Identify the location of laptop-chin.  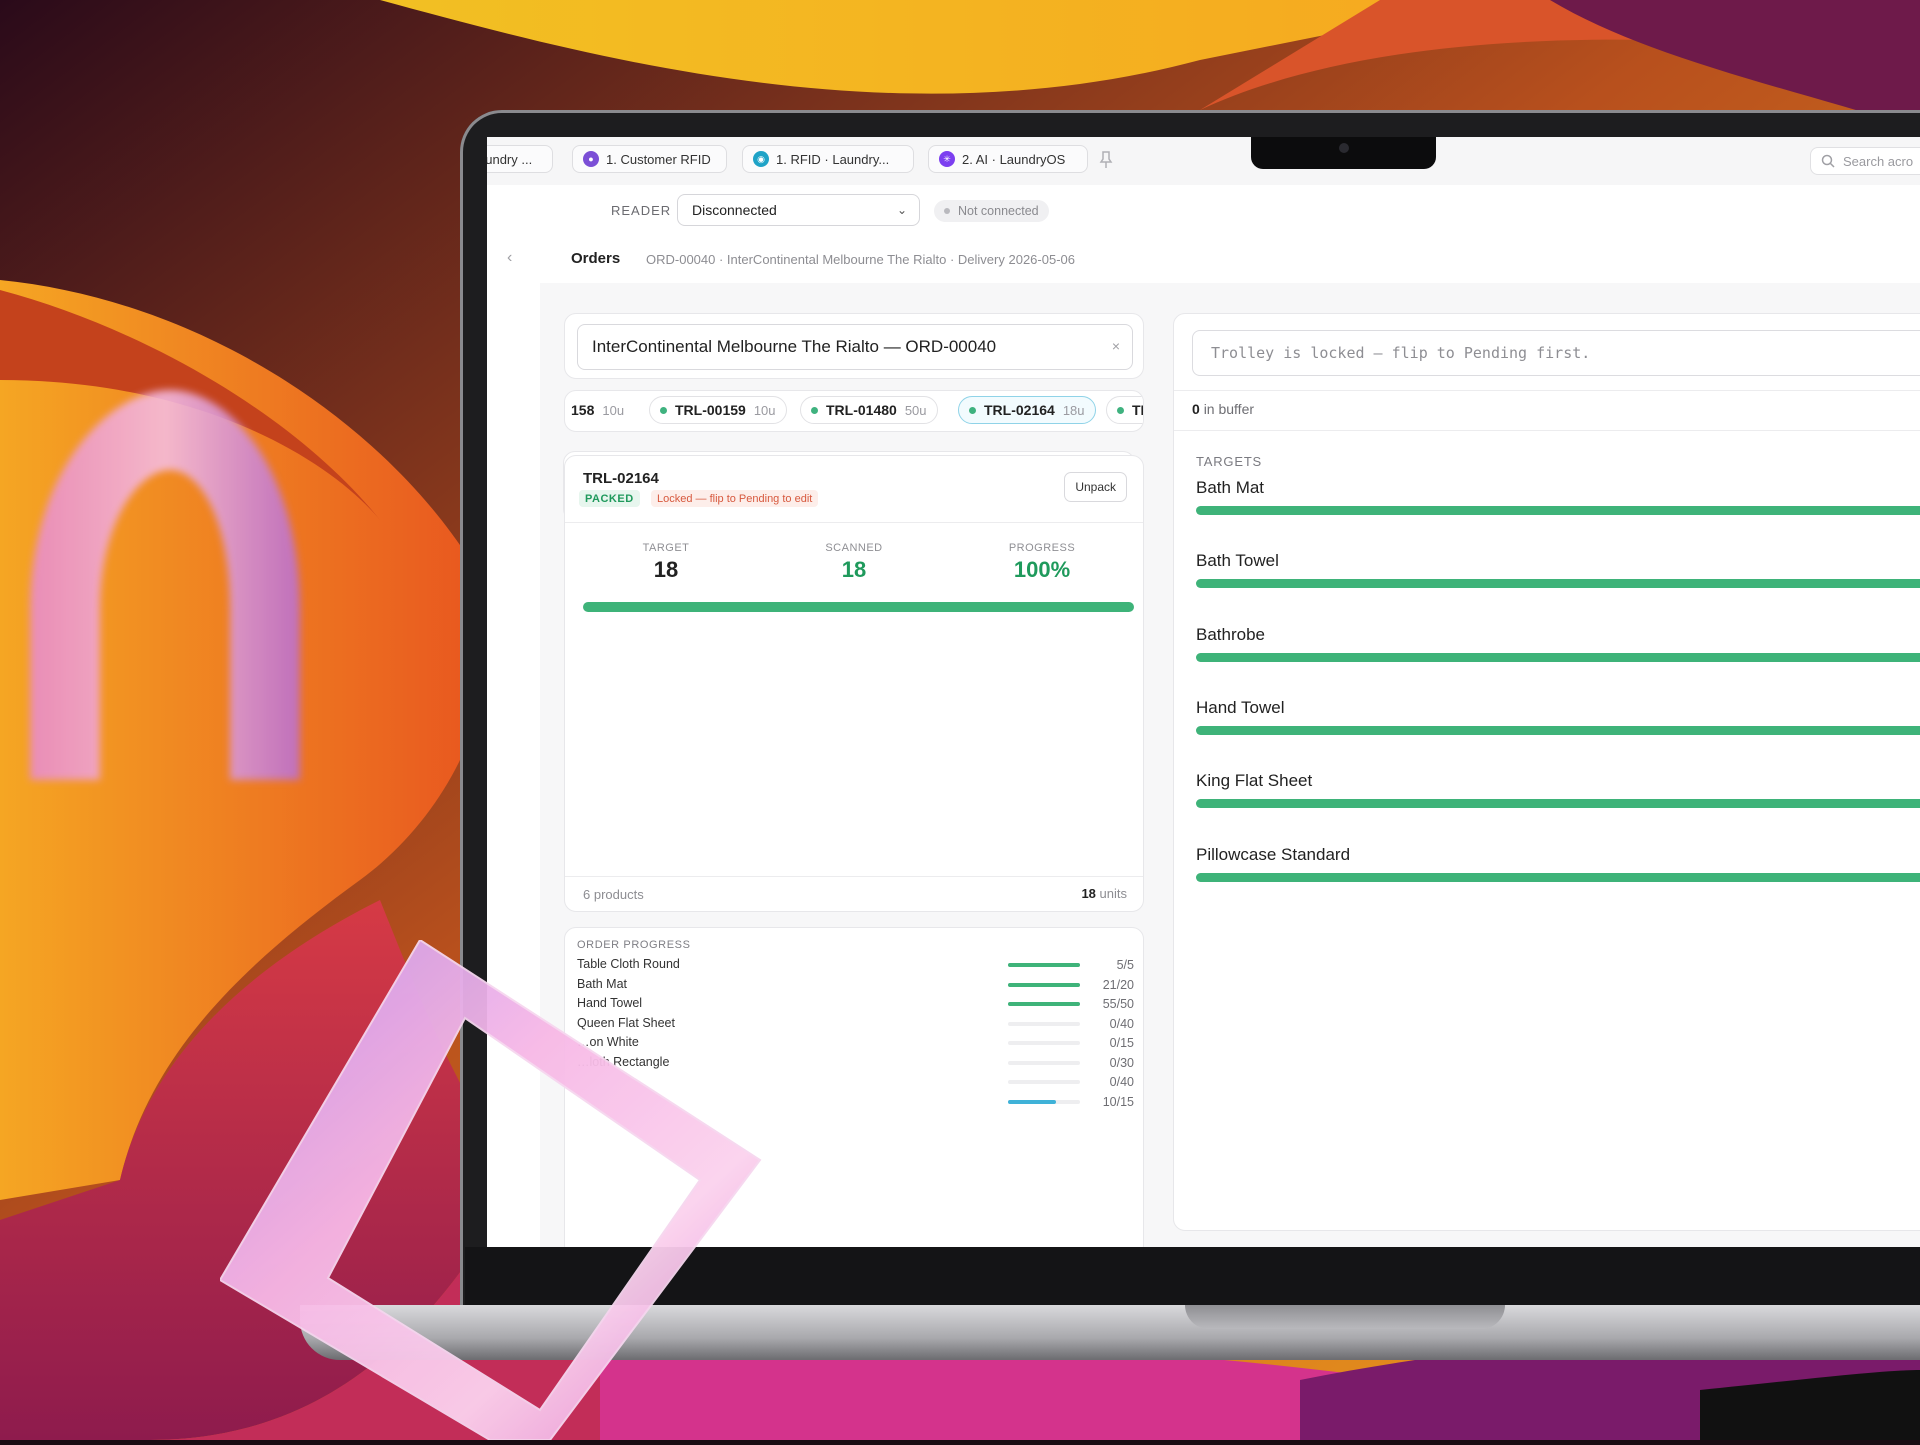
(1192, 1277).